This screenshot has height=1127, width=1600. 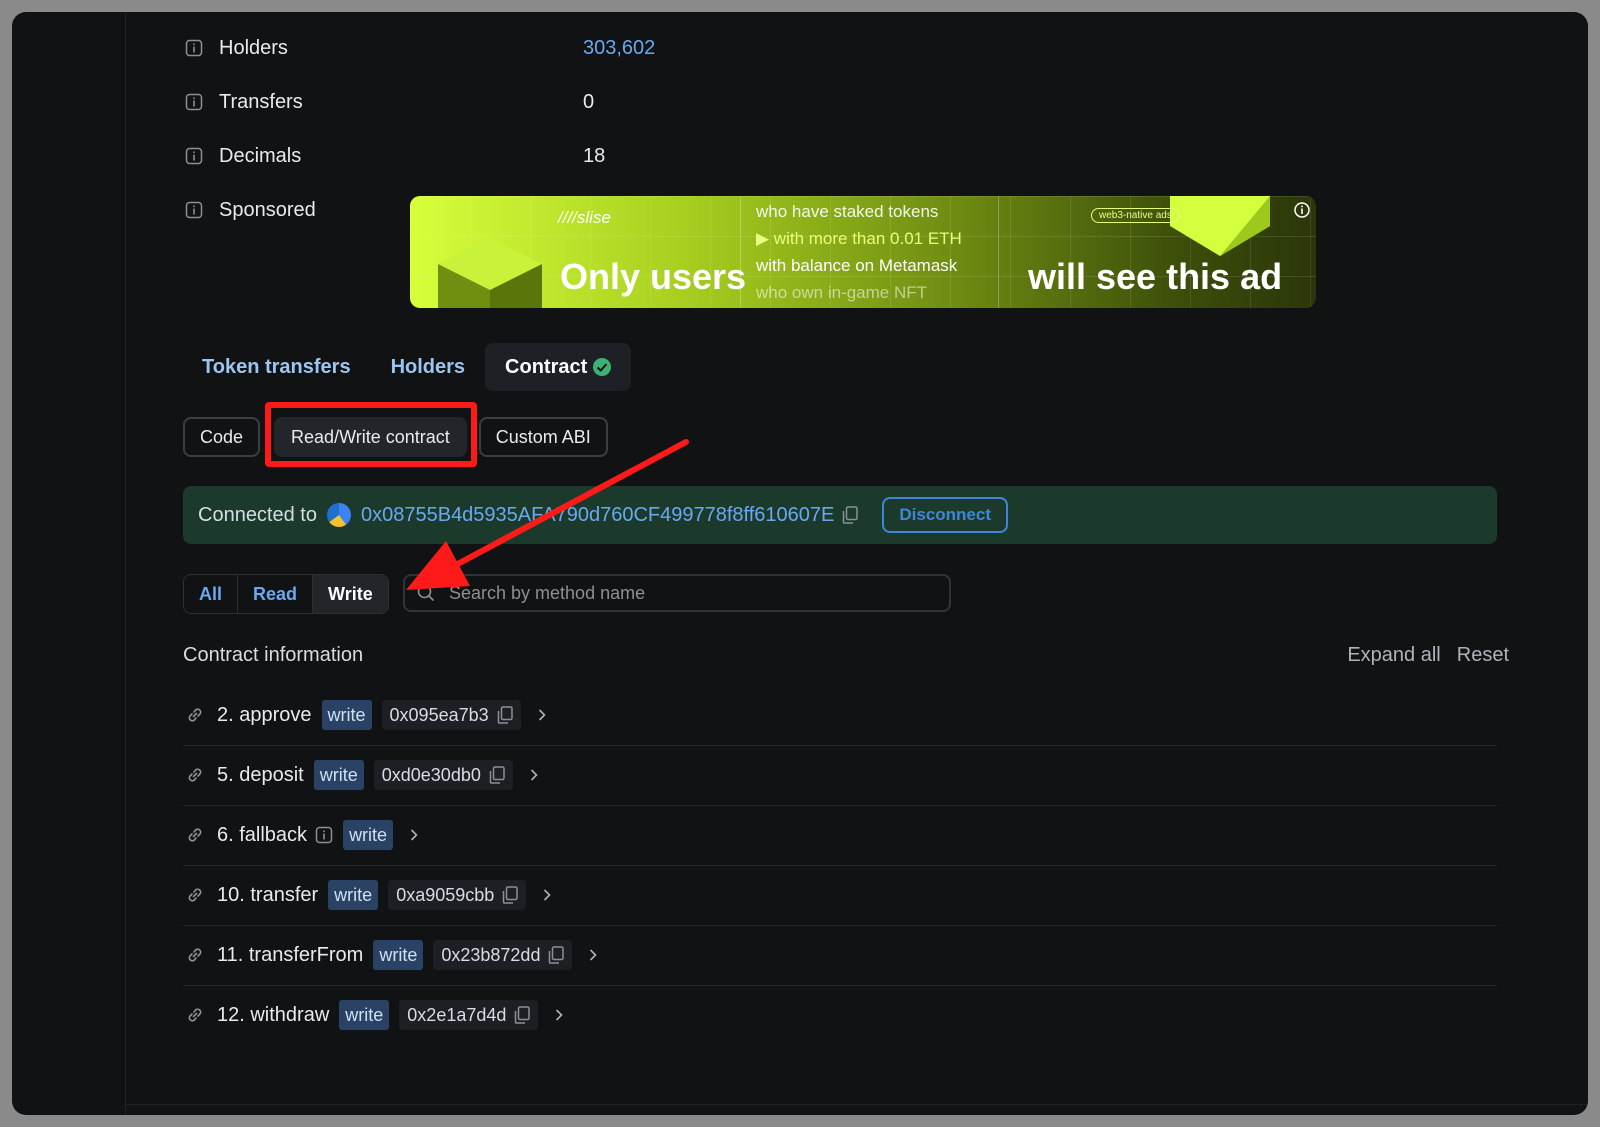 What do you see at coordinates (273, 1014) in the screenshot?
I see `method-name: 12. withdraw` at bounding box center [273, 1014].